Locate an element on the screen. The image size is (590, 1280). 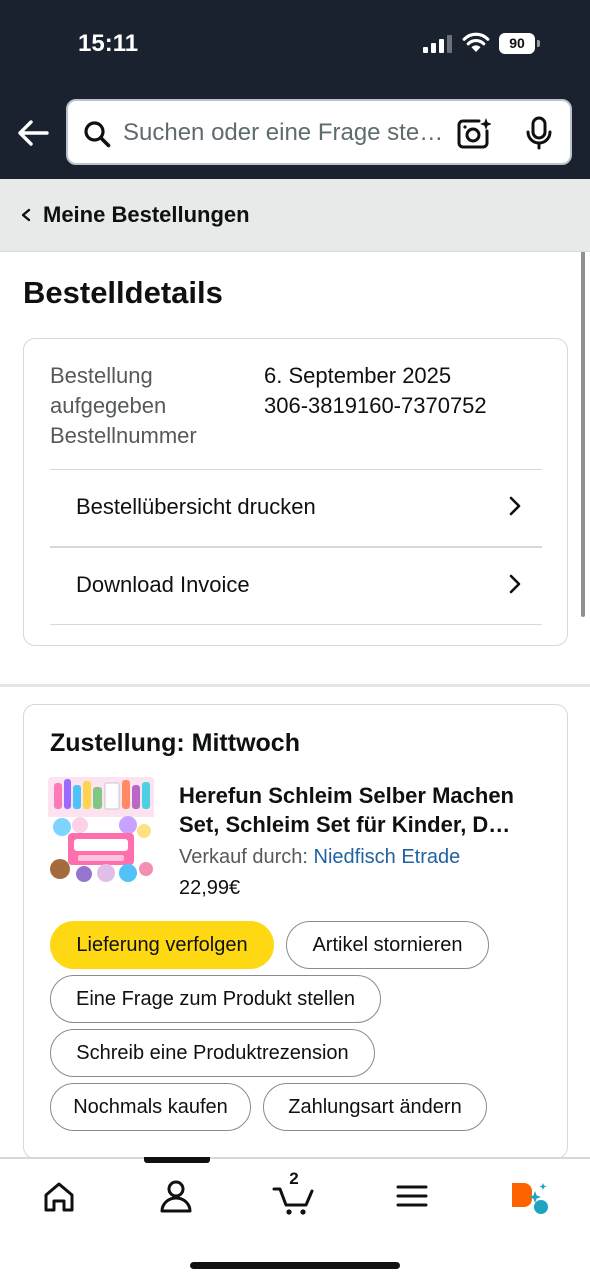
wifi-icon is located at coordinates (476, 42).